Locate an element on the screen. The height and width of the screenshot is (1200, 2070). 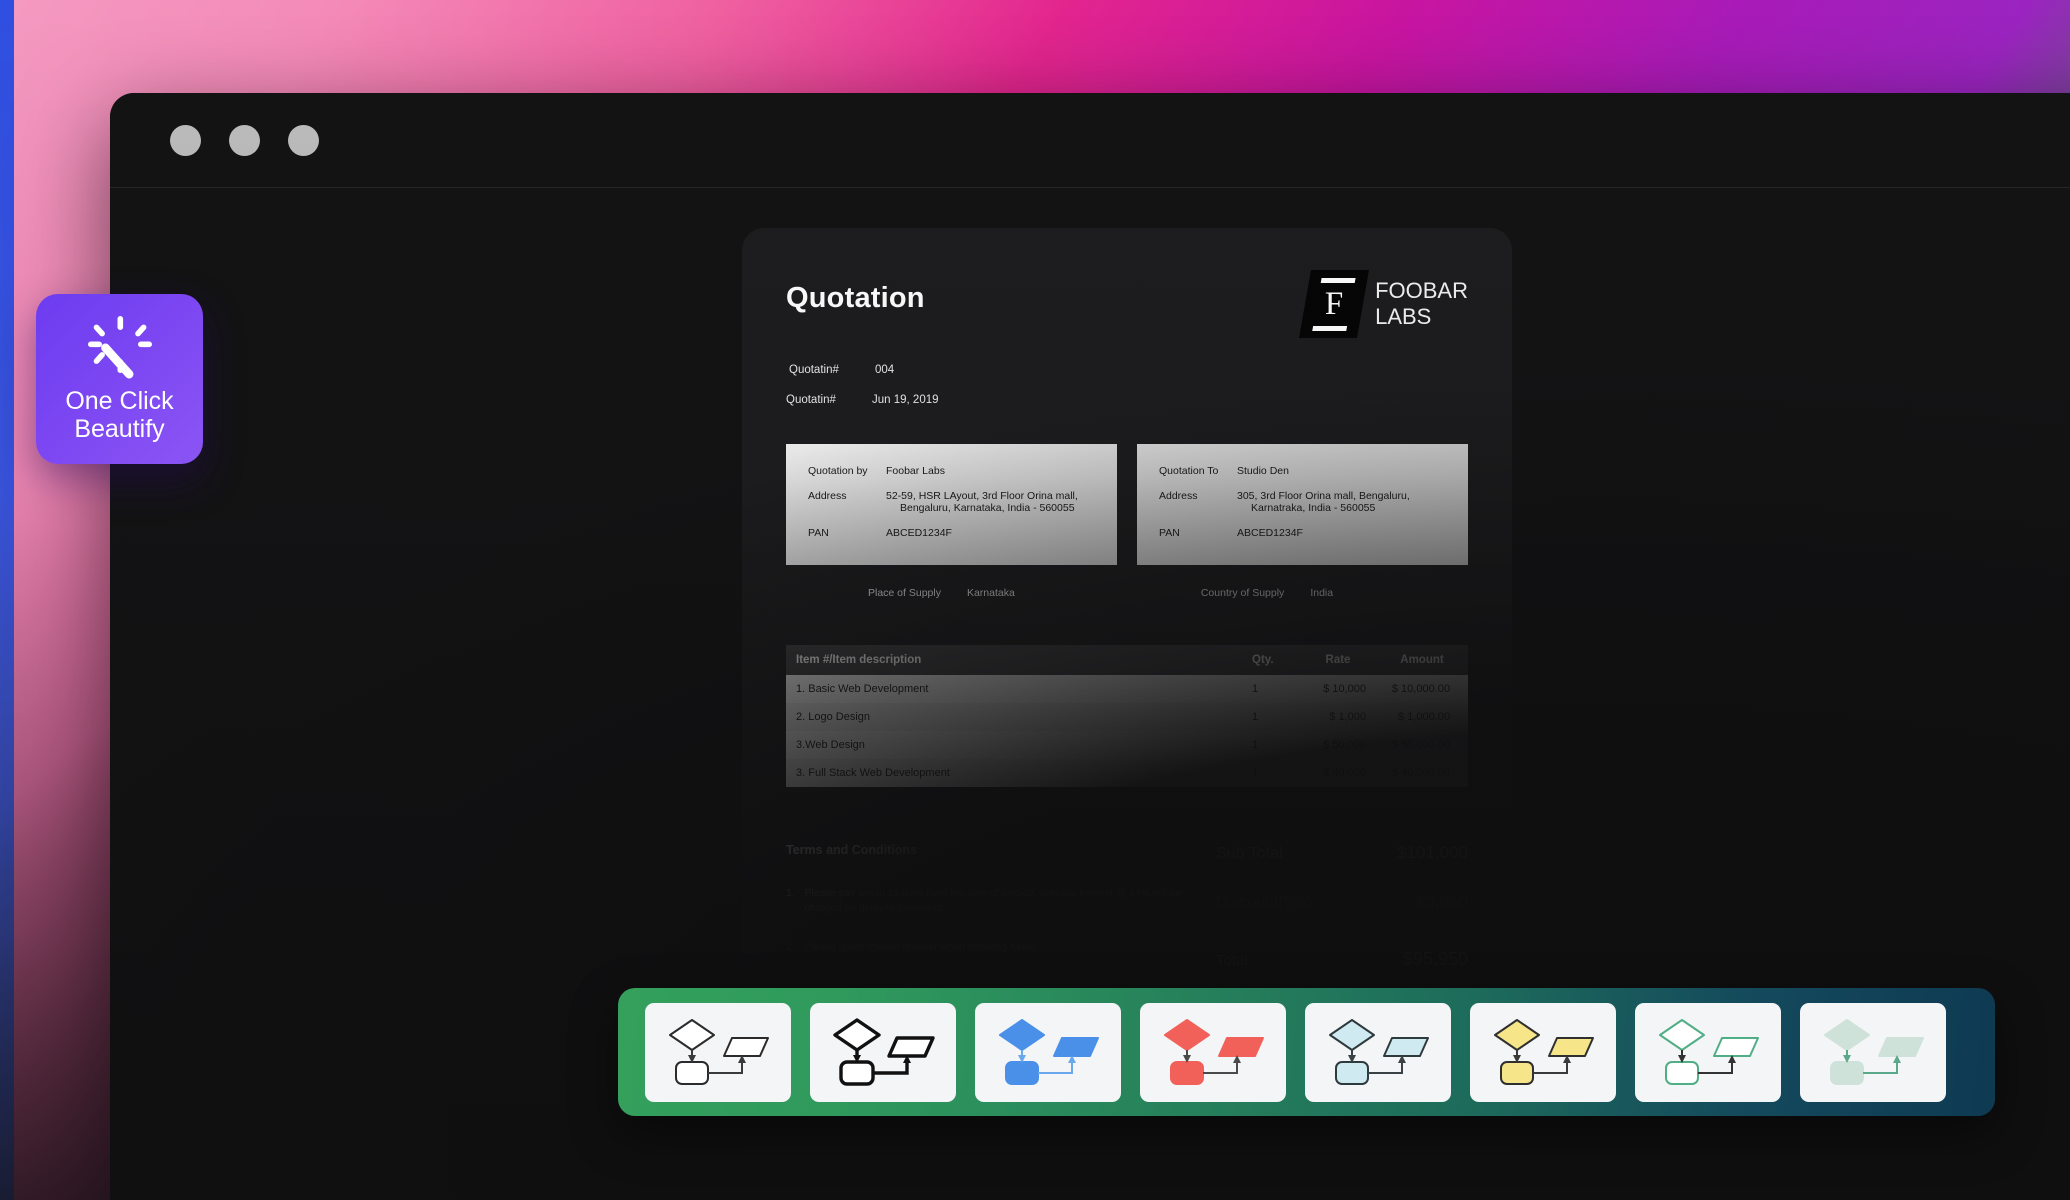
subtotal-value: $101,000 is located at coordinates (1432, 852).